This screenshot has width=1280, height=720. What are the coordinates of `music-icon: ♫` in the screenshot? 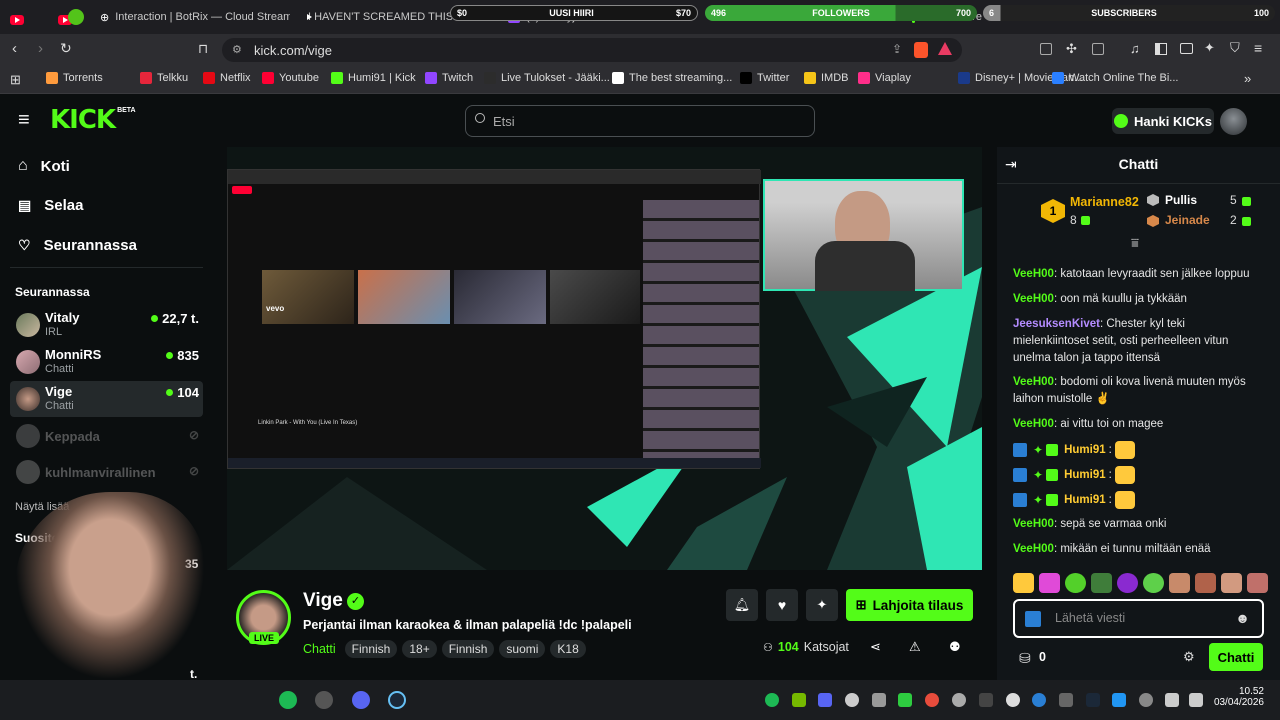 It's located at (1135, 48).